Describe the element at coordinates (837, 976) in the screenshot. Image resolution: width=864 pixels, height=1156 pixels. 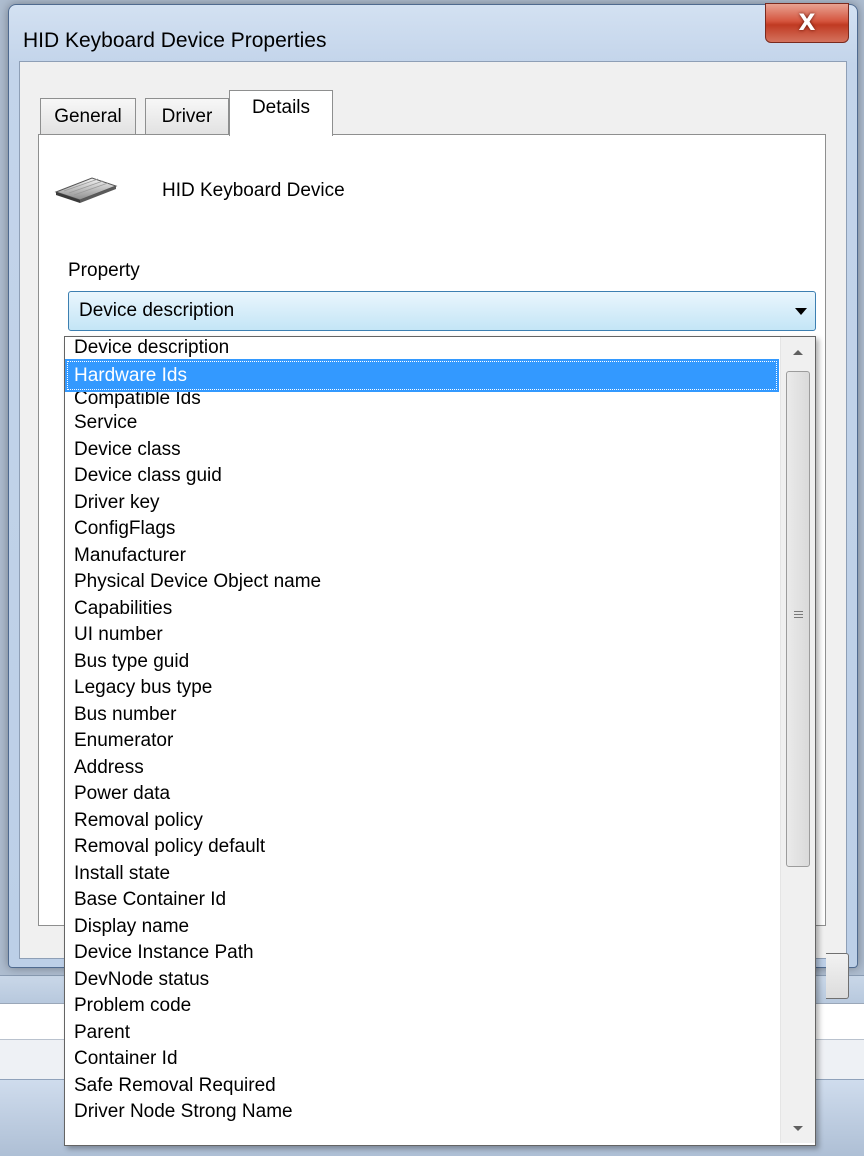
I see `dialog-button-partial` at that location.